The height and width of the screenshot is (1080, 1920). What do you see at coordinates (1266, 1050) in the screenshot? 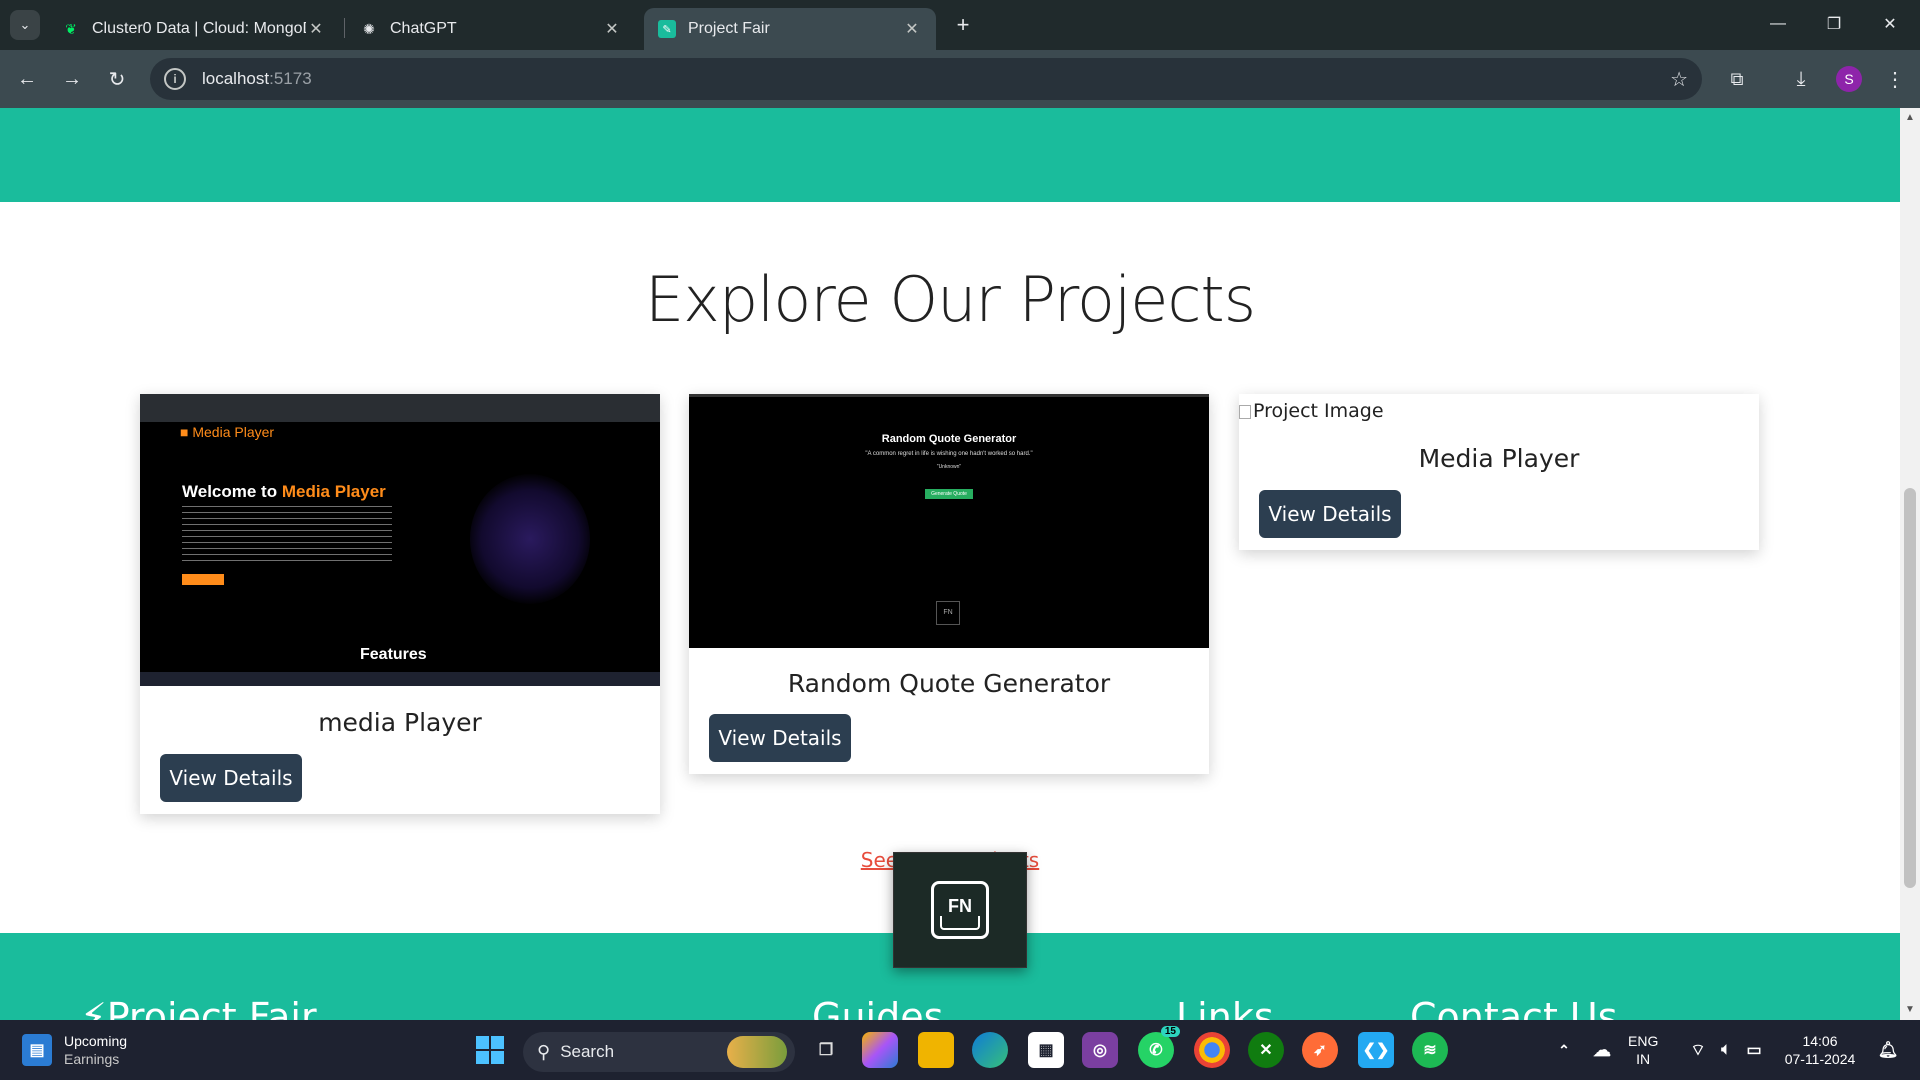
I see `xbox-icon: ✕` at bounding box center [1266, 1050].